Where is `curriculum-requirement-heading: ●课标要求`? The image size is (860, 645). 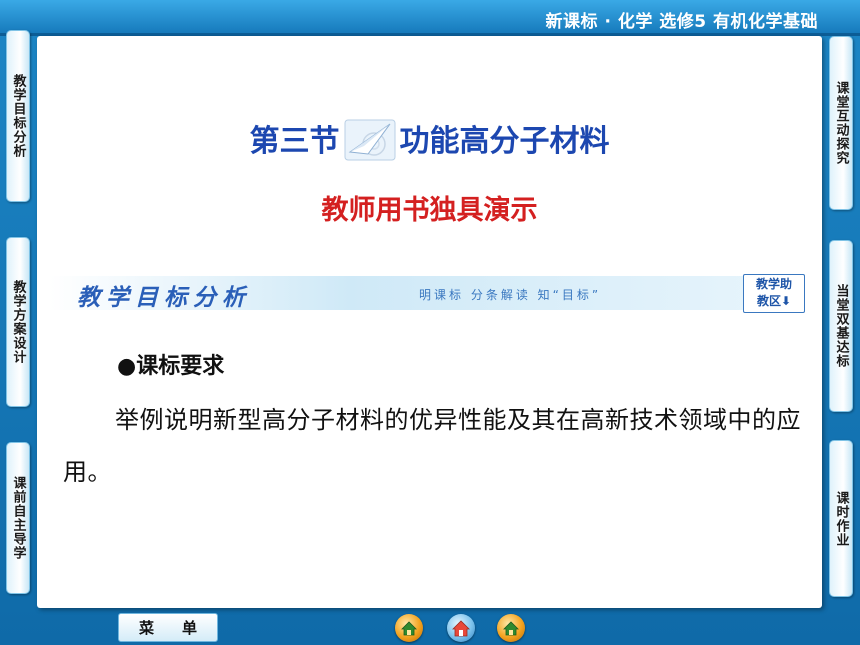 curriculum-requirement-heading: ●课标要求 is located at coordinates (171, 366).